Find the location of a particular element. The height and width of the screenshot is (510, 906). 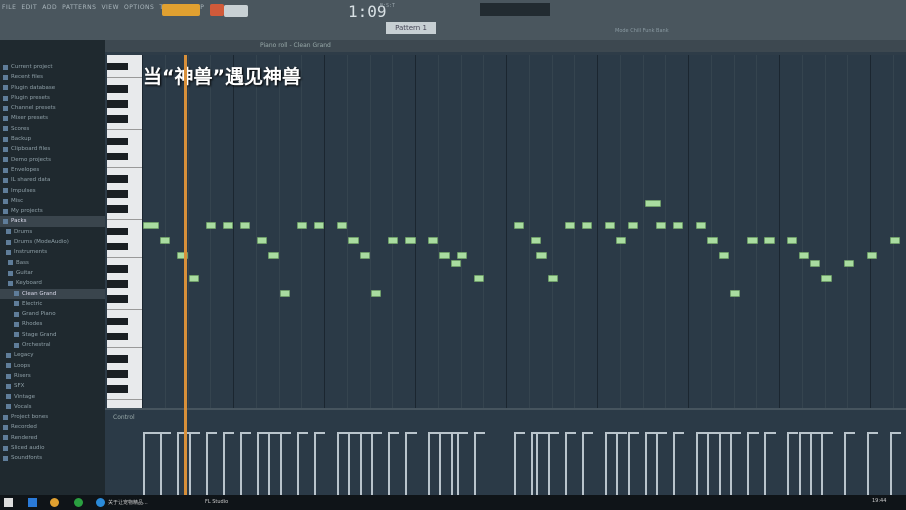

sidebar-item: Vocals is located at coordinates (52, 407).